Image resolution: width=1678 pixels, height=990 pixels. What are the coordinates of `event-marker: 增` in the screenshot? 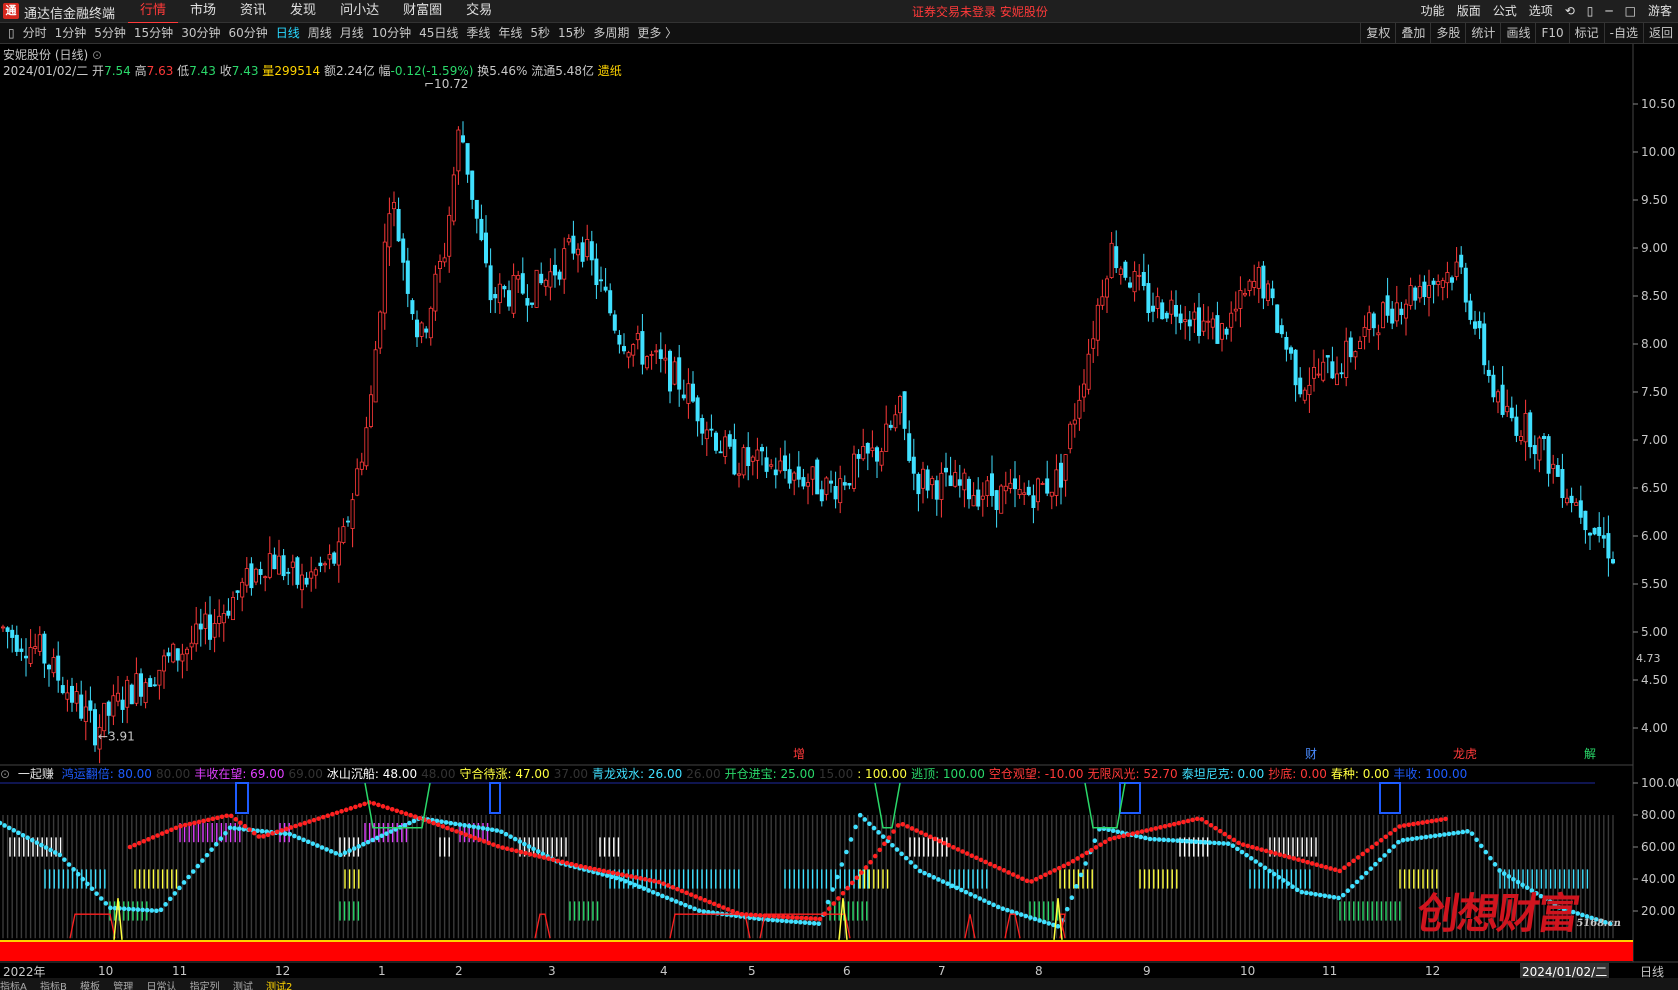 It's located at (799, 754).